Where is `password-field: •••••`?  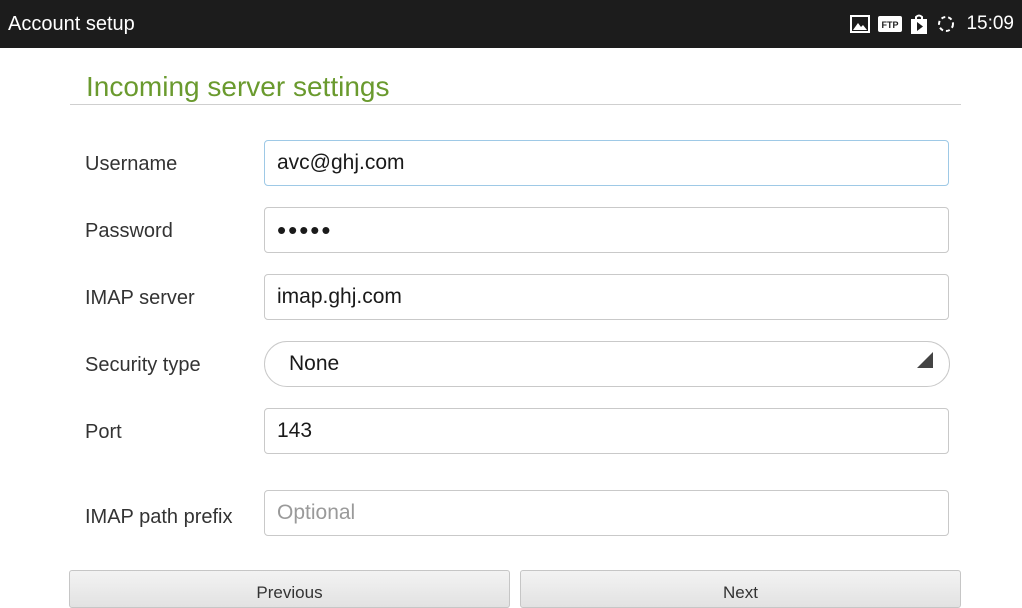
password-field: ••••• is located at coordinates (606, 230).